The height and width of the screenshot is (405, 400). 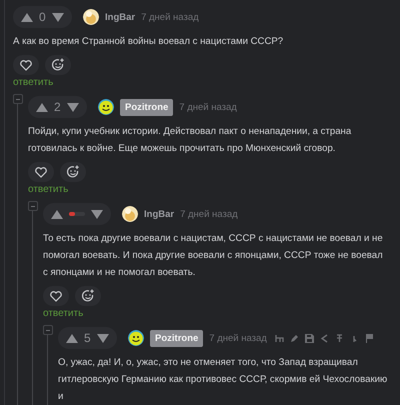 What do you see at coordinates (309, 338) in the screenshot?
I see `save-icon` at bounding box center [309, 338].